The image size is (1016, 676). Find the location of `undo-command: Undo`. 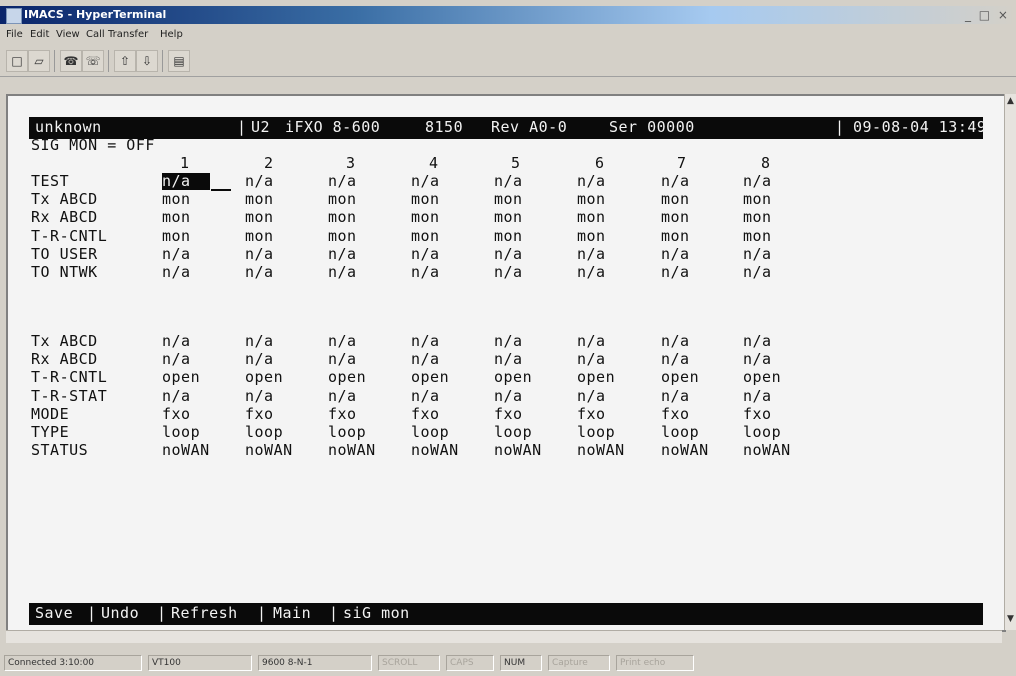

undo-command: Undo is located at coordinates (120, 613).